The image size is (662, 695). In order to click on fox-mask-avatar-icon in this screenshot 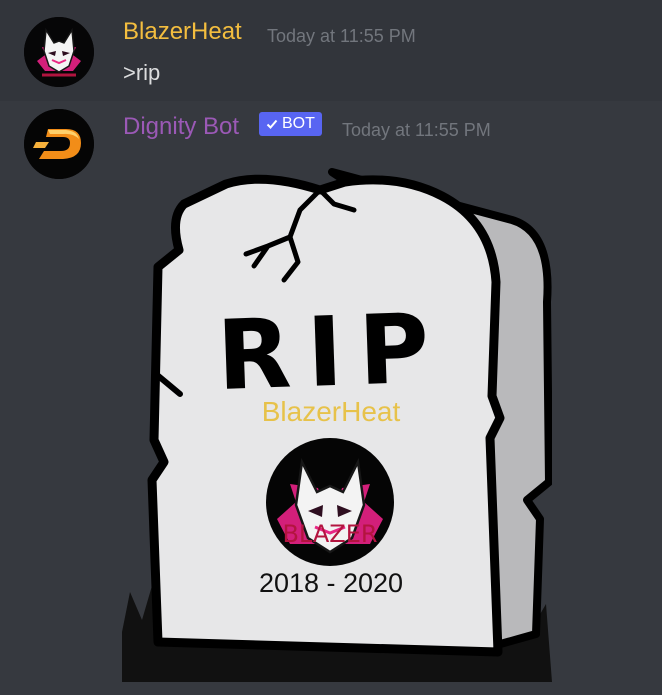, I will do `click(59, 52)`.